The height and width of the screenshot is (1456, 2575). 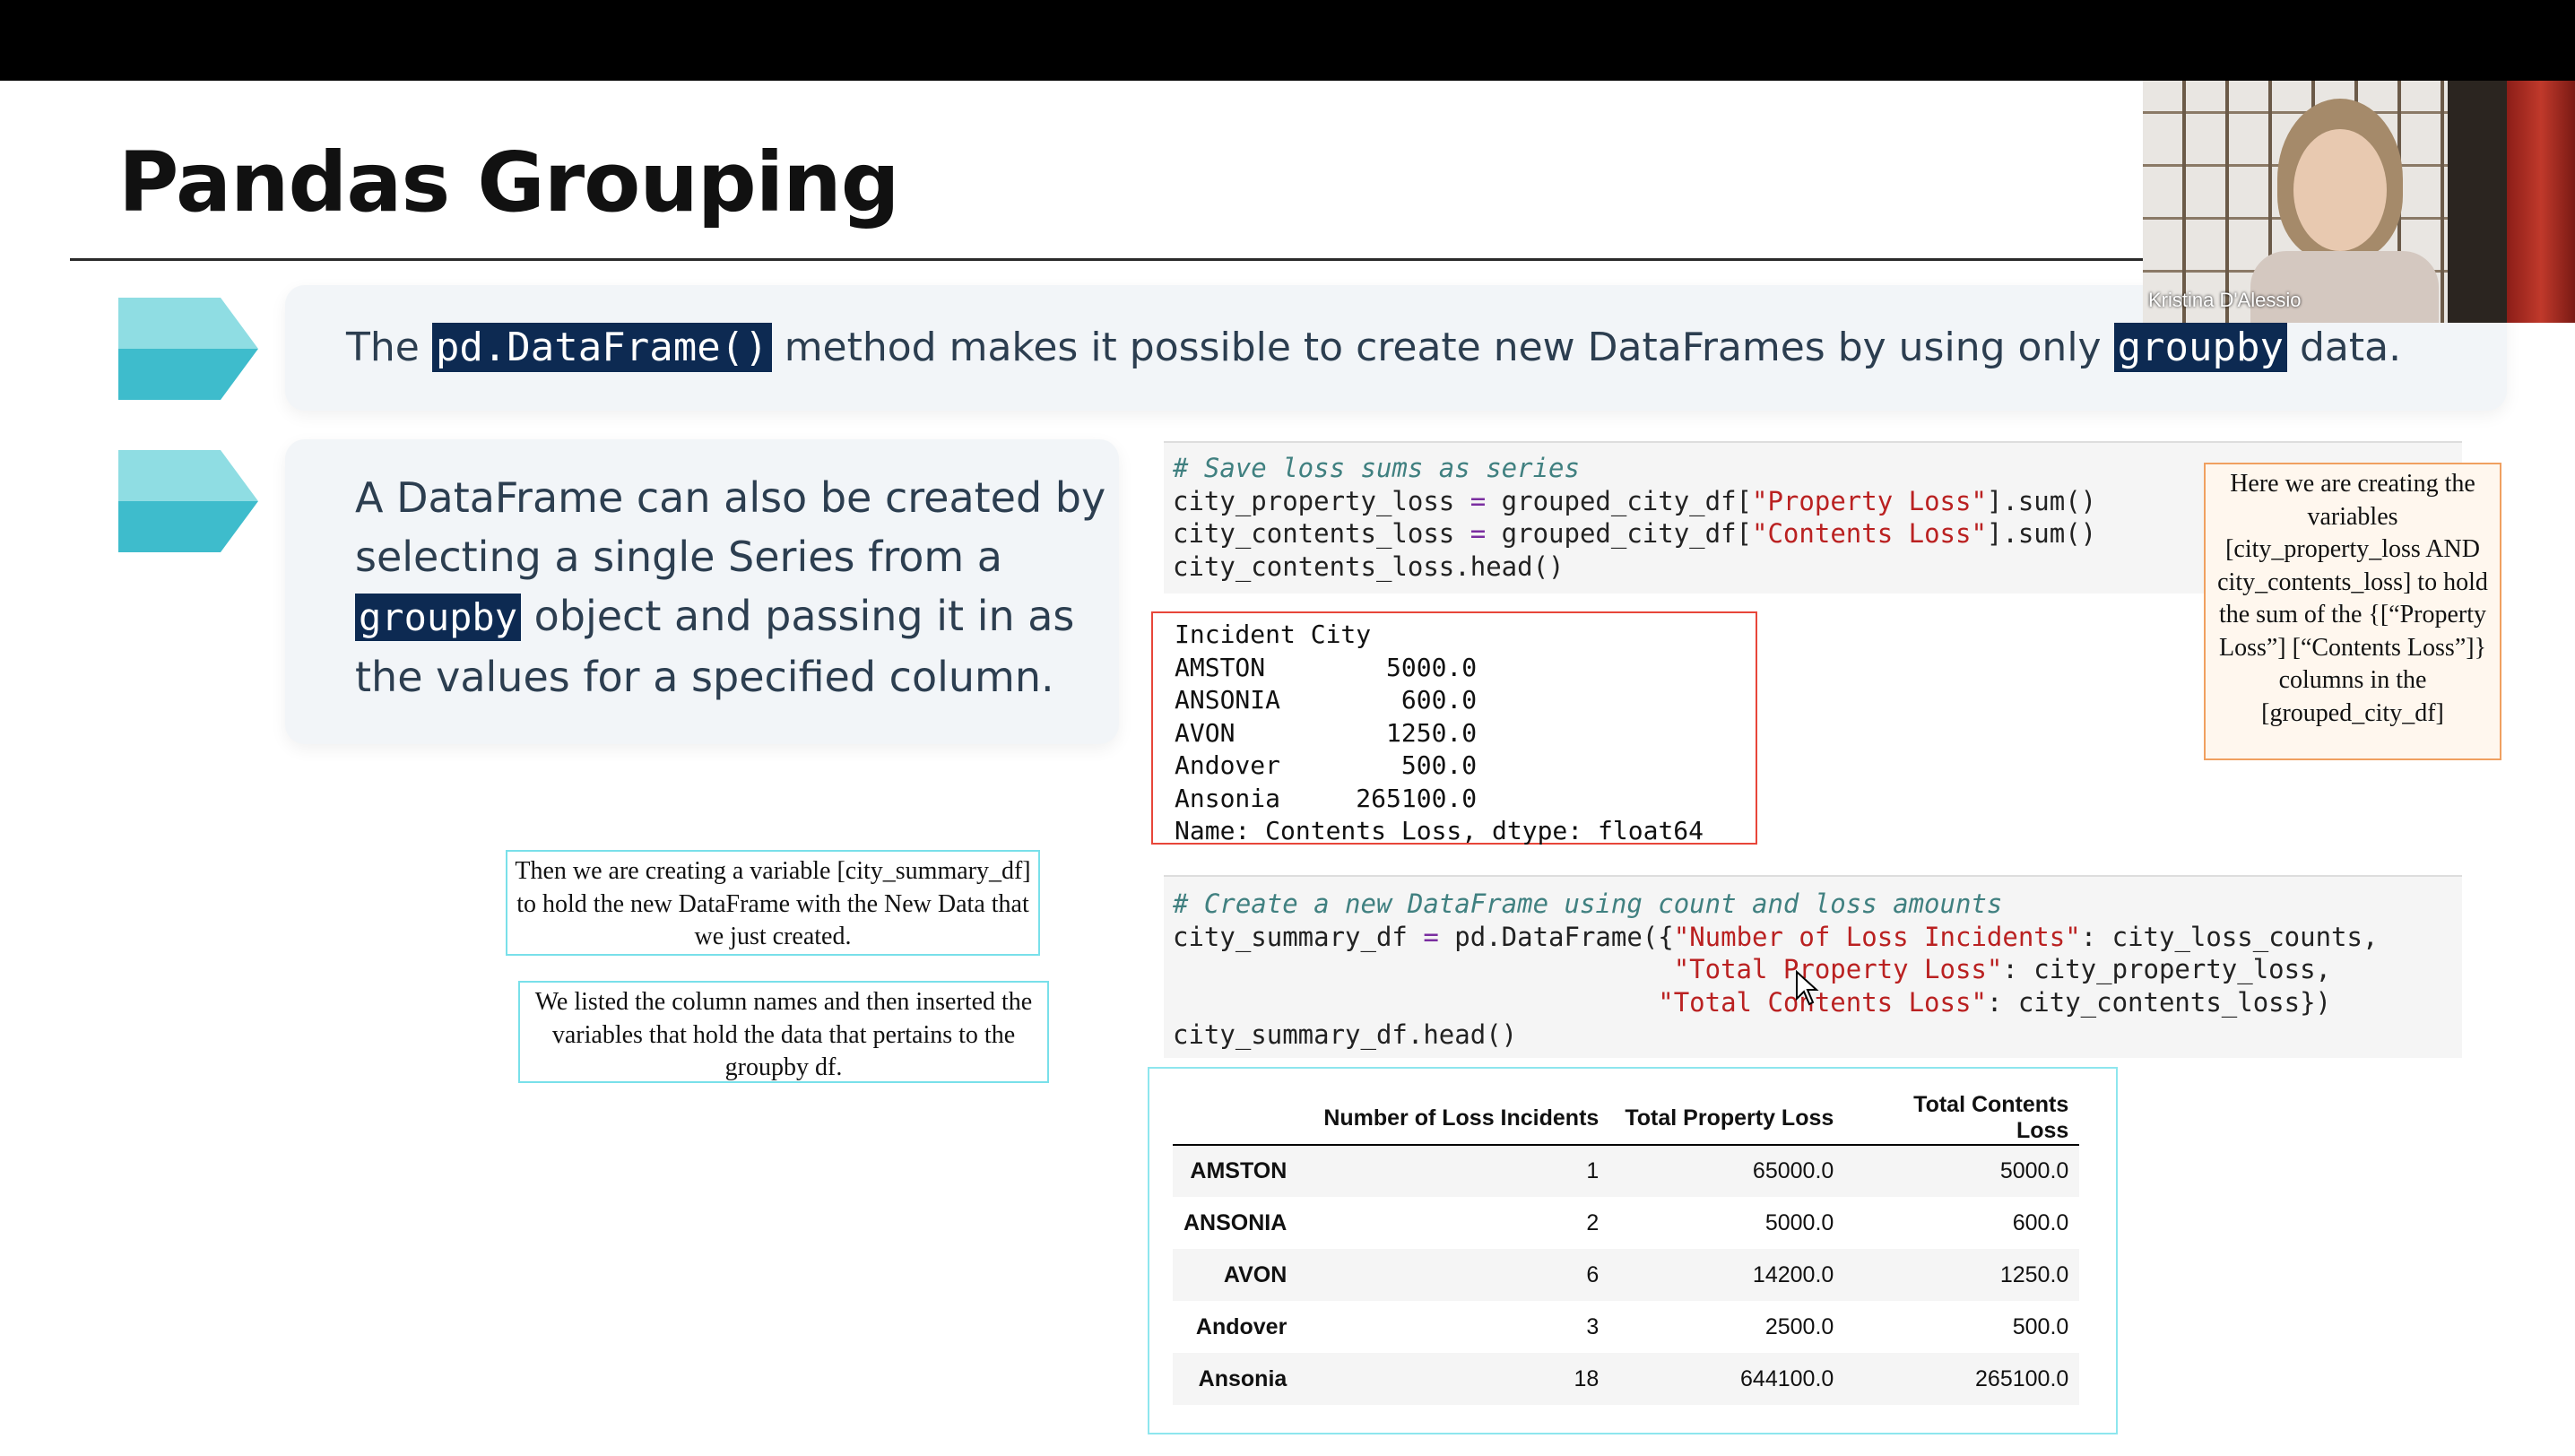 I want to click on output-line: AVON 1250.0, so click(x=1326, y=733).